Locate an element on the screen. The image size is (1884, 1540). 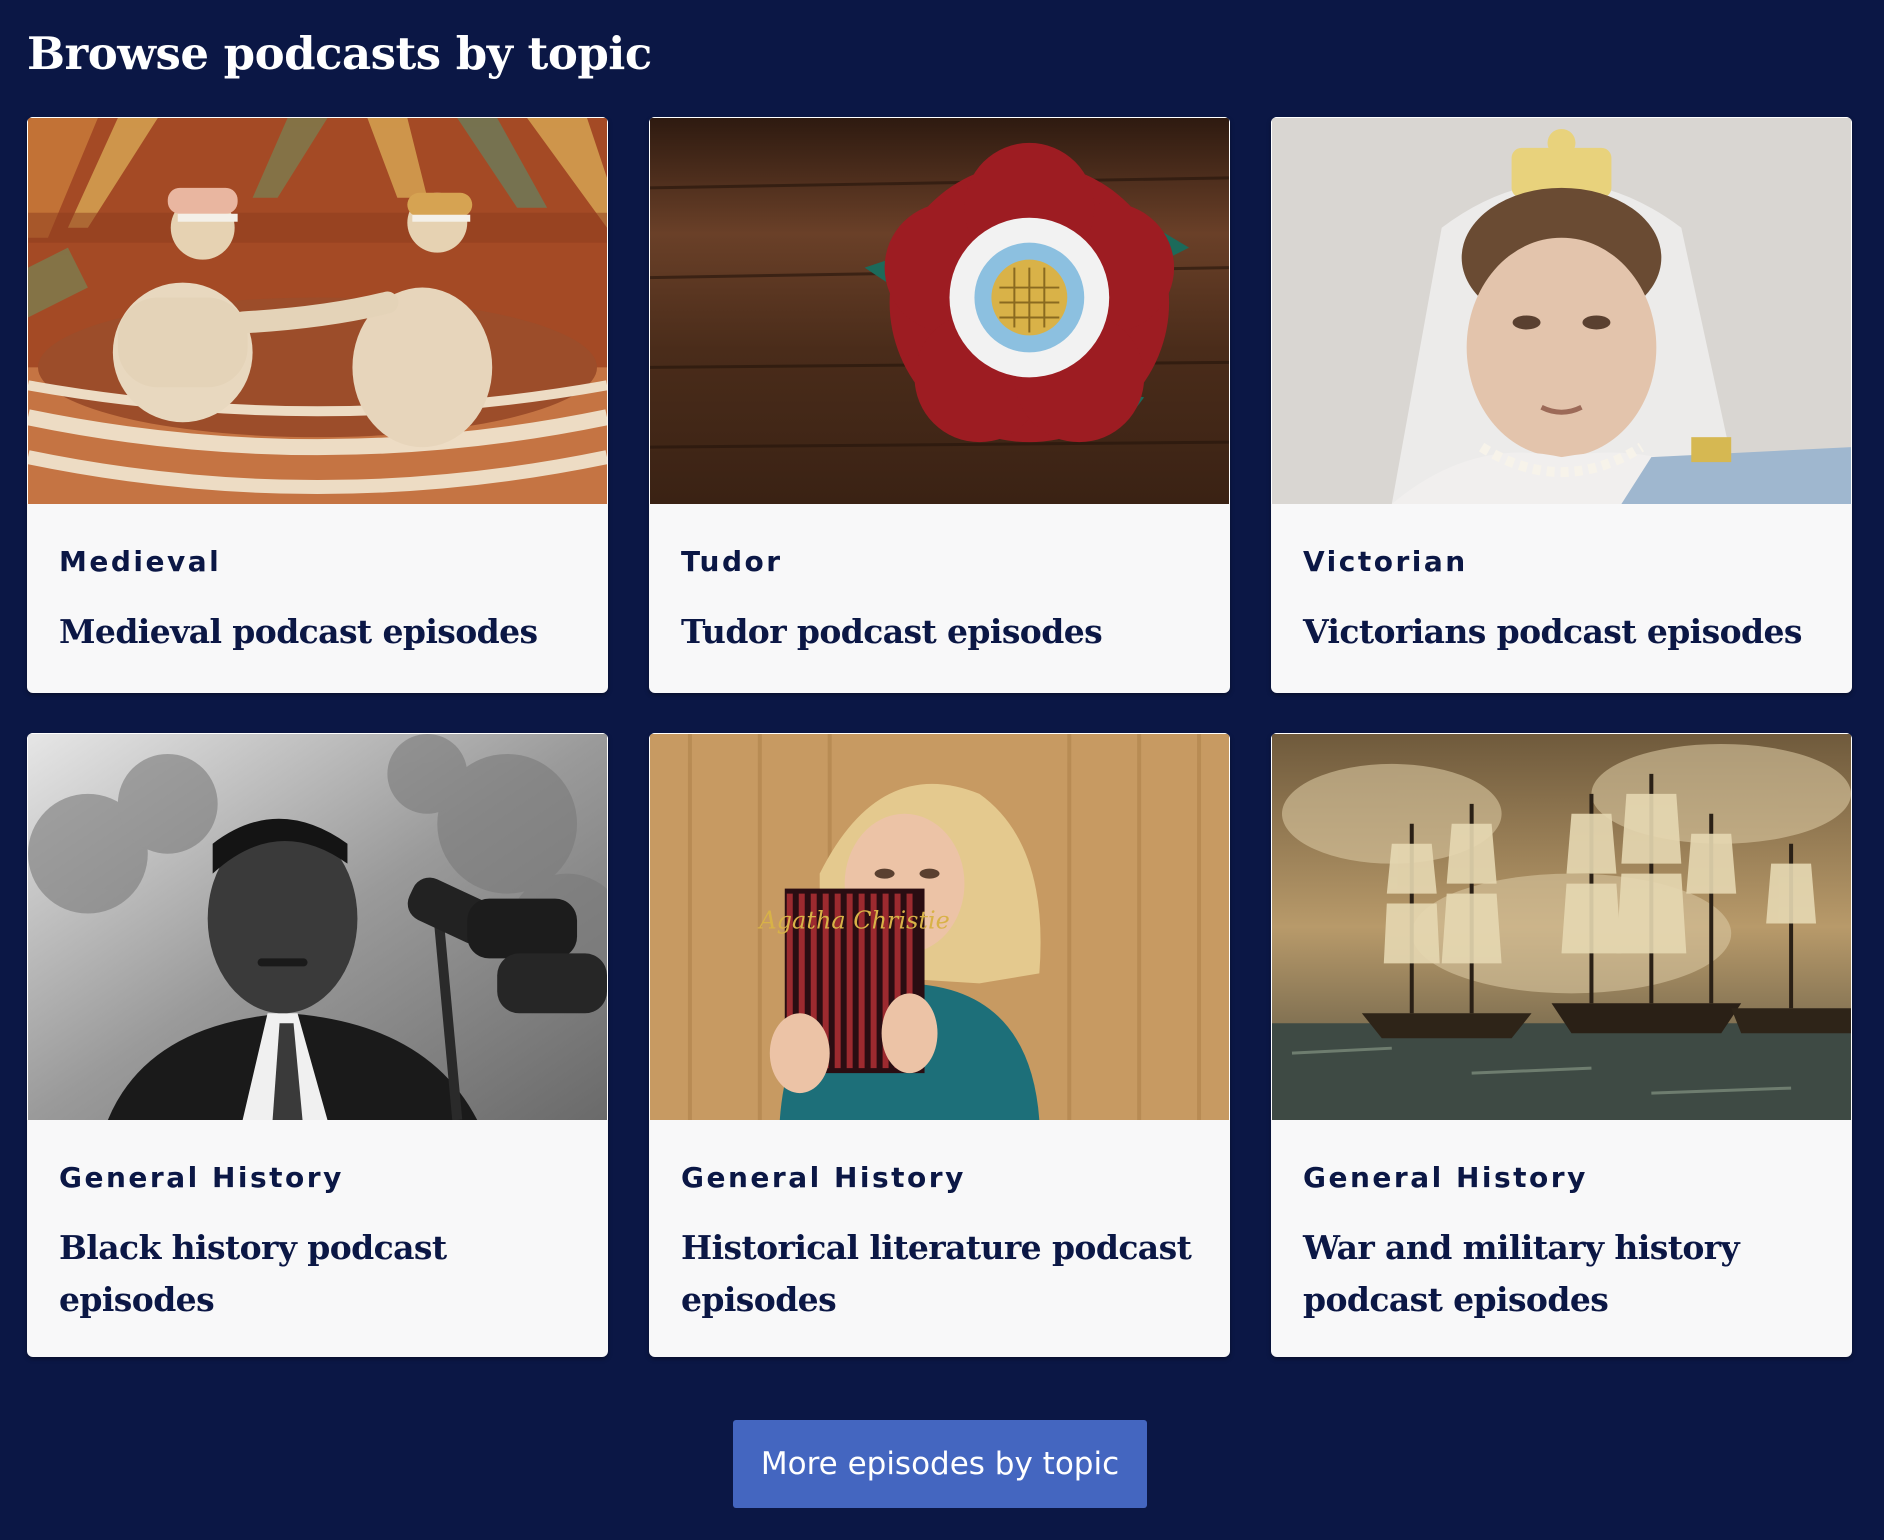
topic-card-victorian: Victorian Victorians podcast episodes is located at coordinates (1561, 405).